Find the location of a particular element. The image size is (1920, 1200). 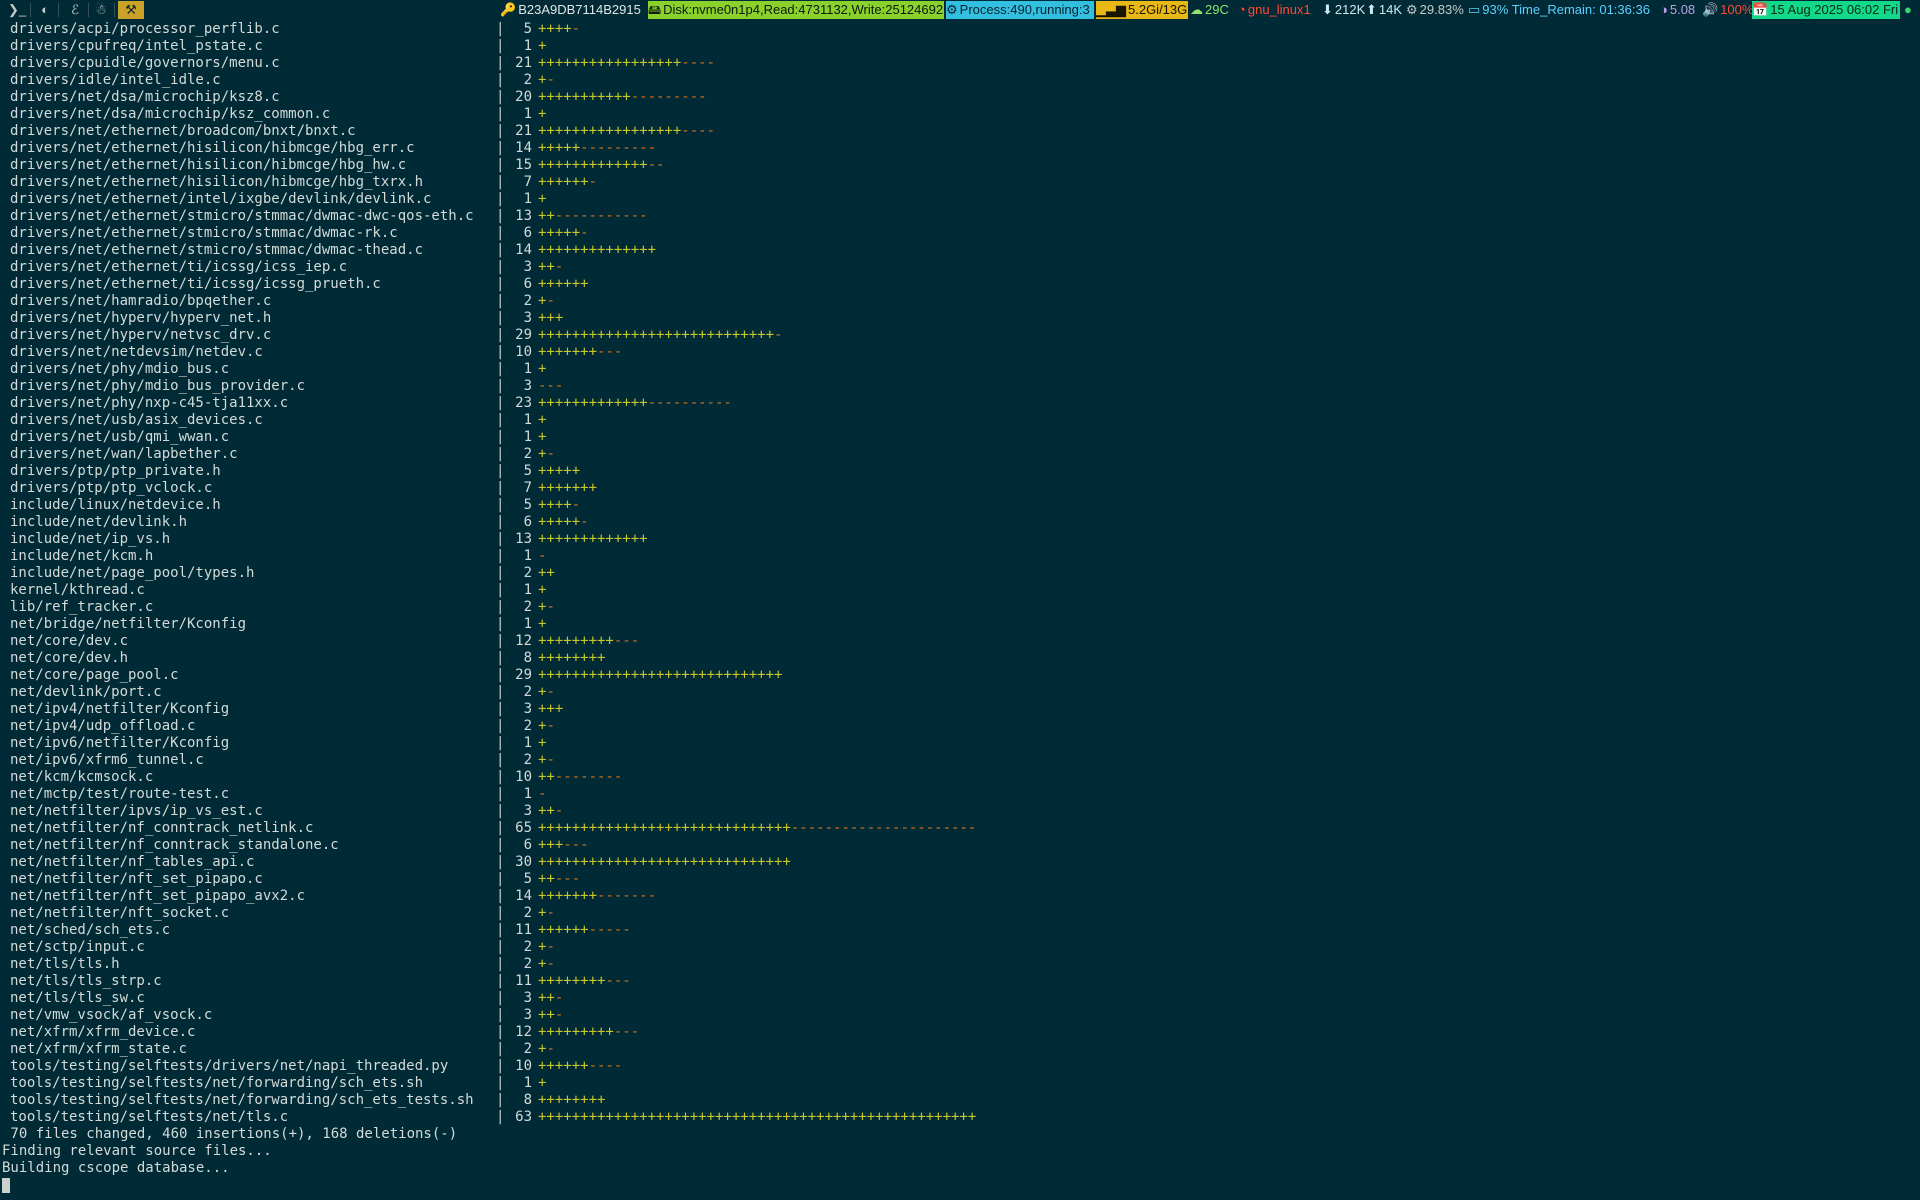

insertions-bar: ++ is located at coordinates (546, 879).